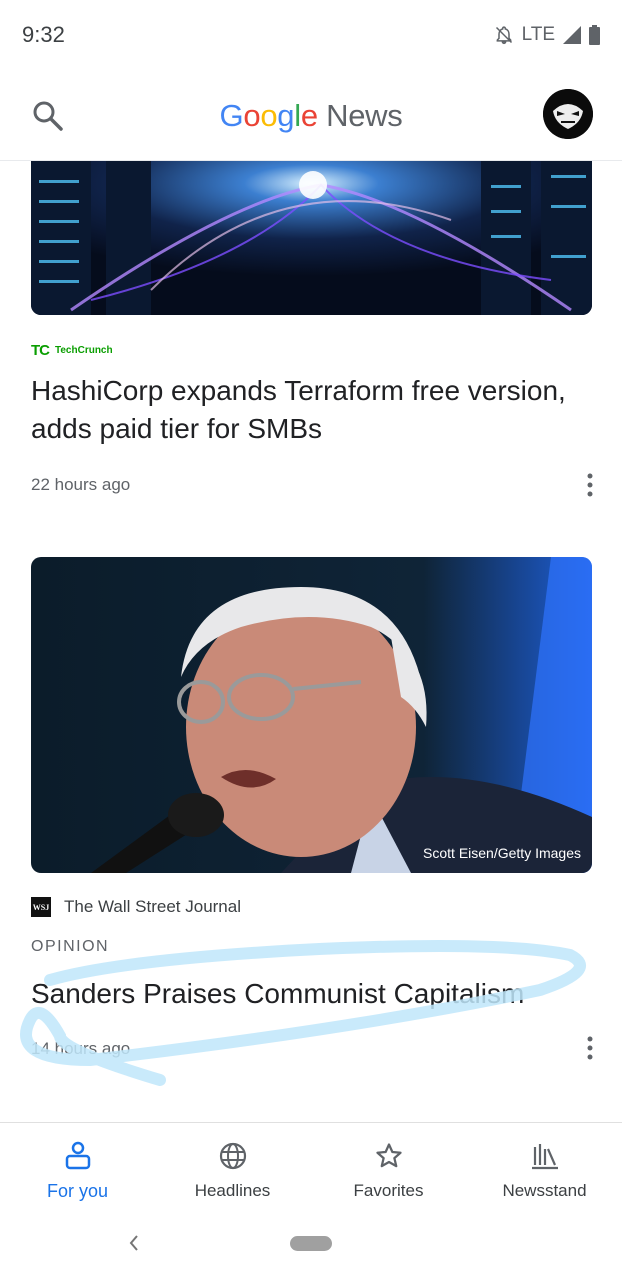 The height and width of the screenshot is (1280, 622). What do you see at coordinates (311, 237) in the screenshot?
I see `story-1-image` at bounding box center [311, 237].